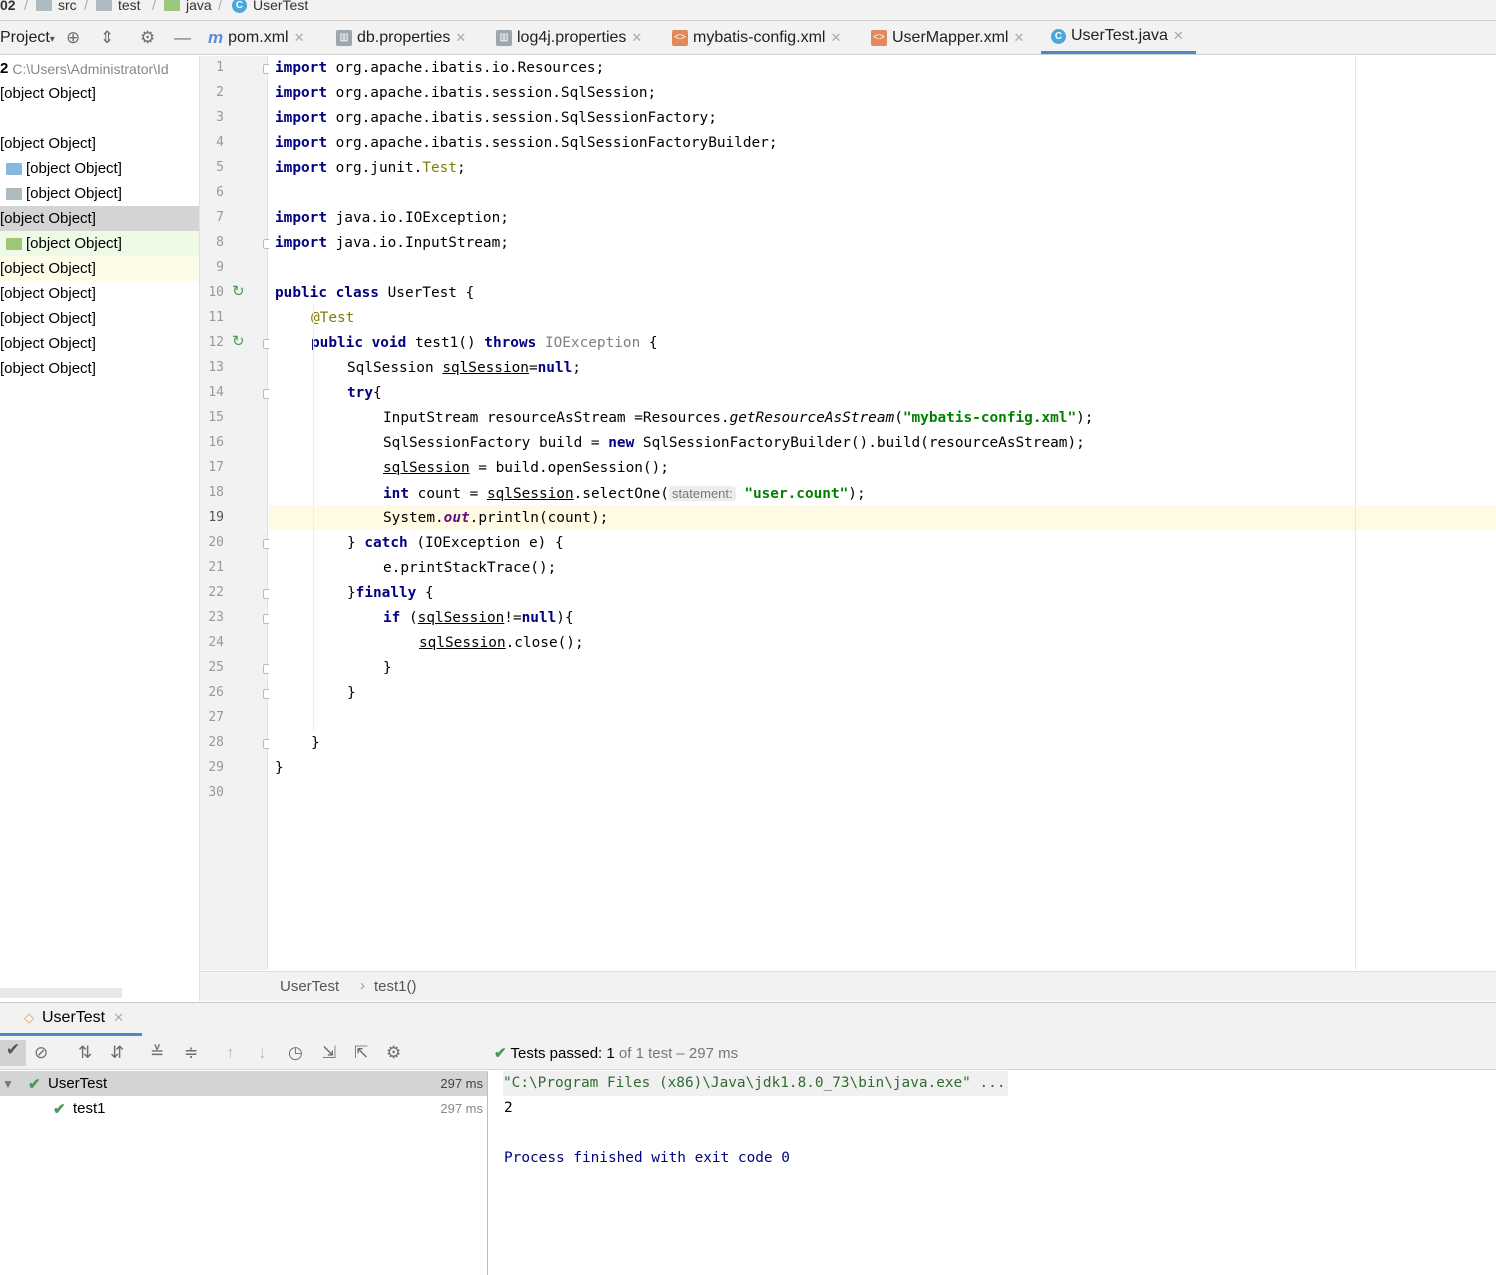 This screenshot has height=1275, width=1496. Describe the element at coordinates (220, 117) in the screenshot. I see `line-number: 3` at that location.